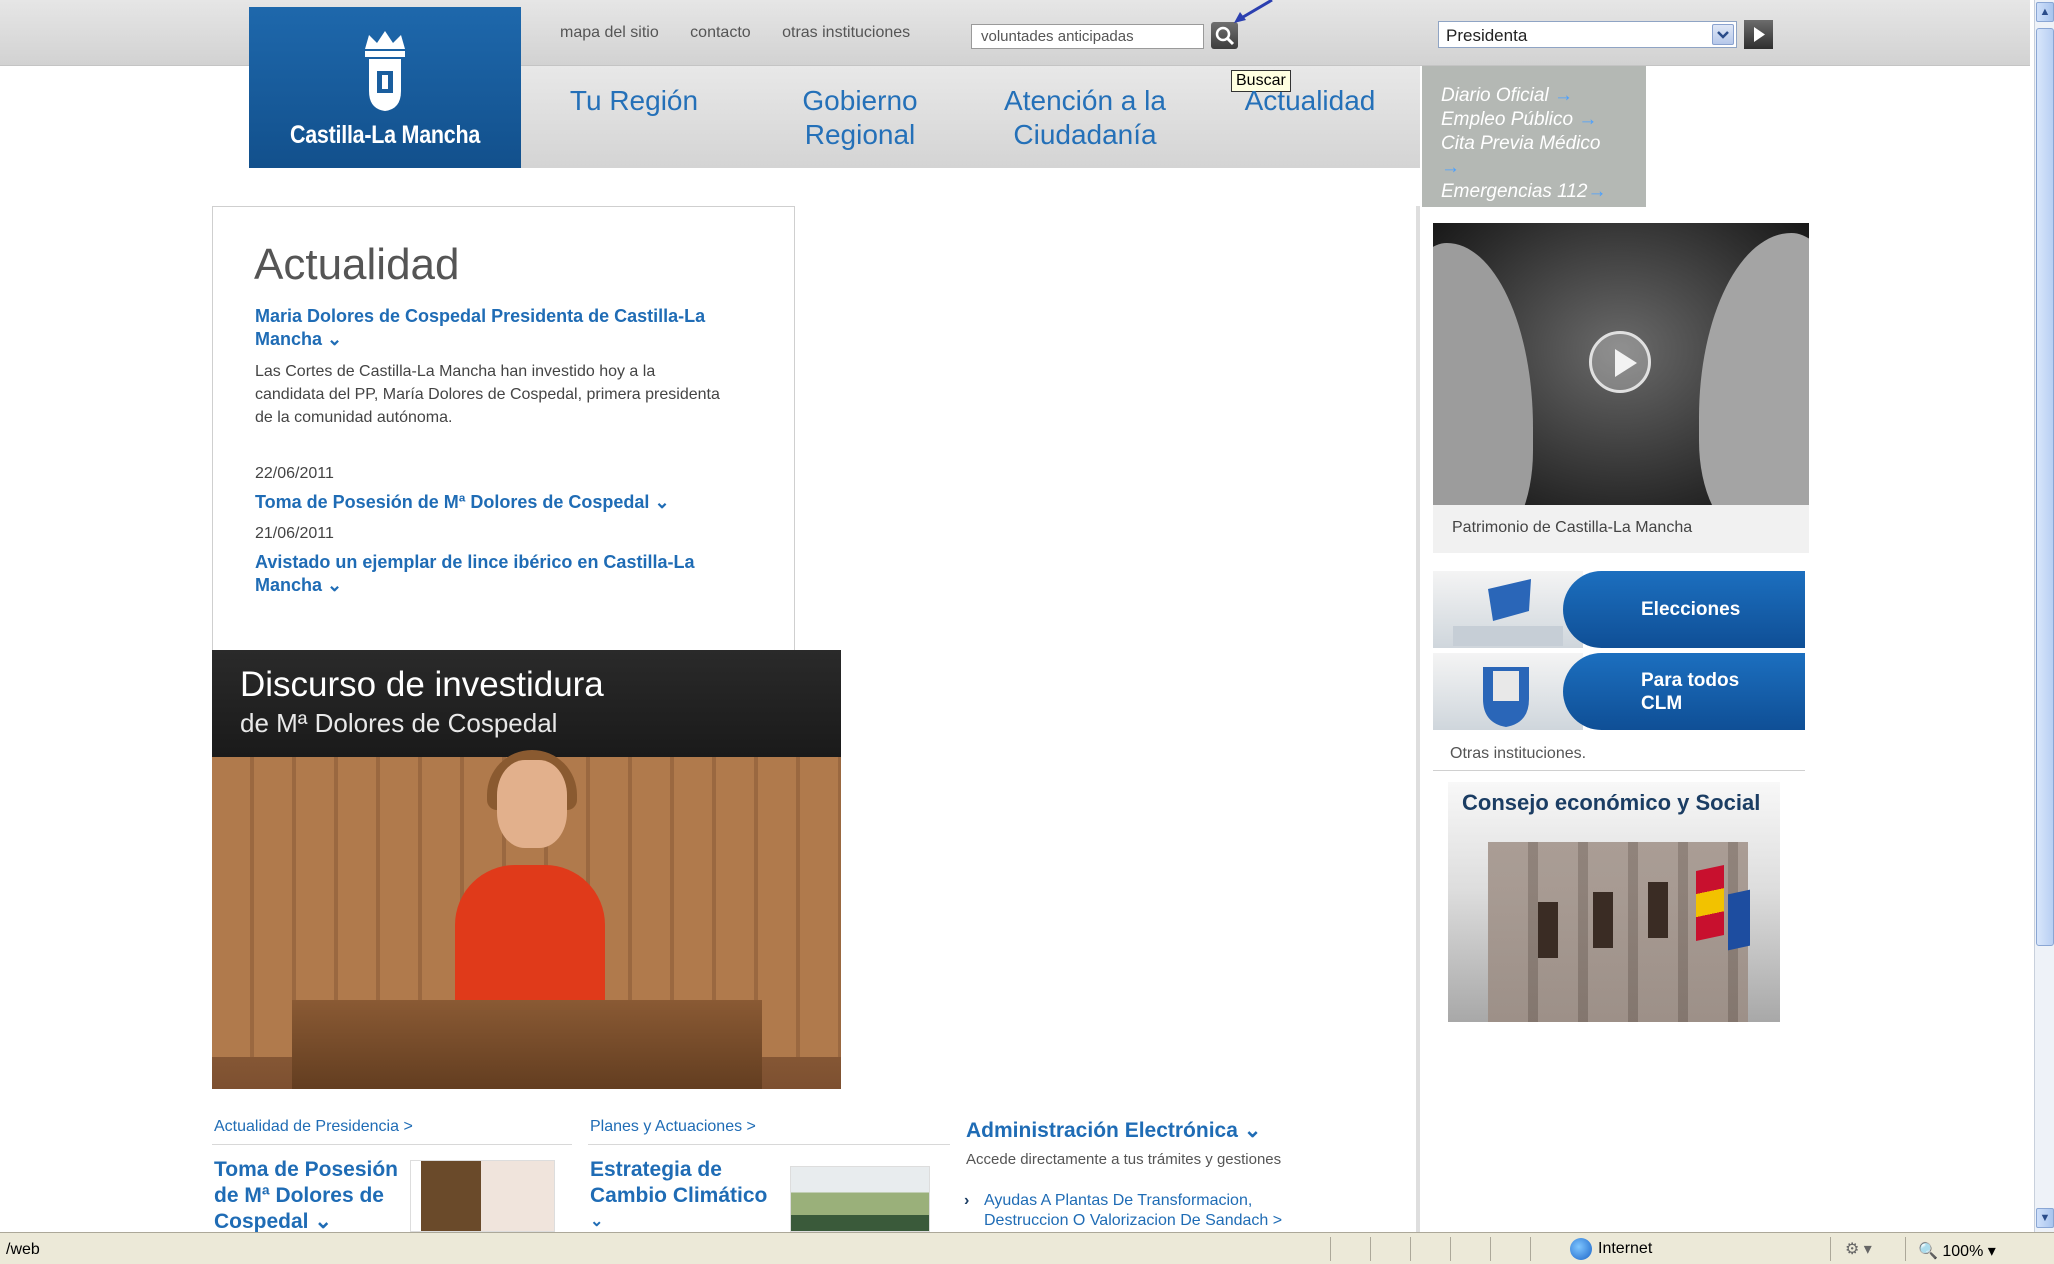 Image resolution: width=2054 pixels, height=1264 pixels. What do you see at coordinates (354, 417) in the screenshot?
I see `body-line: de la comunidad autónoma.` at bounding box center [354, 417].